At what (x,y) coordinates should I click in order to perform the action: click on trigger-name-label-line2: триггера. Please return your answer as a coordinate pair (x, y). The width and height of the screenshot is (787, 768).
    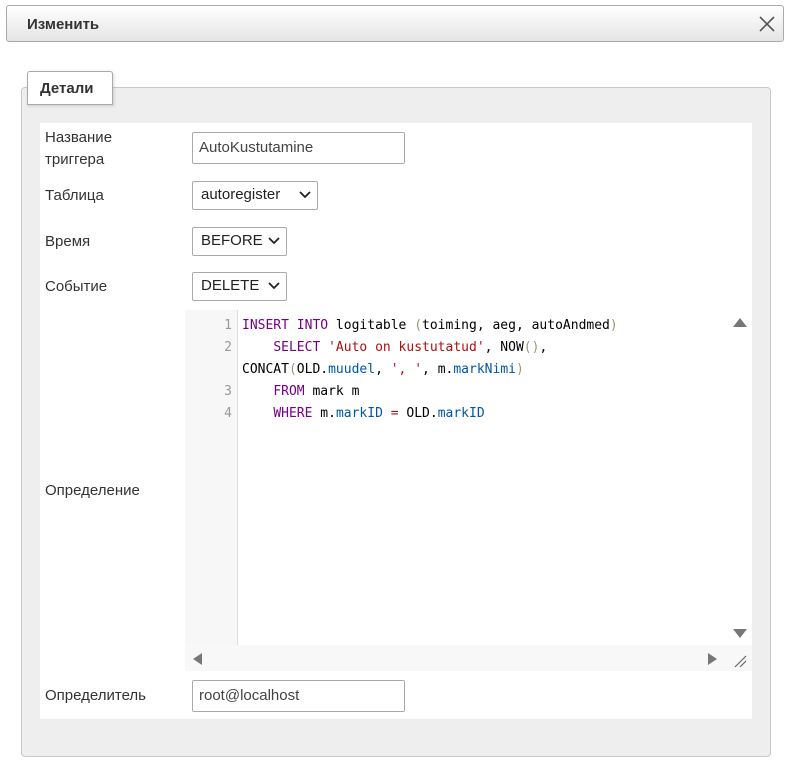
    Looking at the image, I should click on (75, 159).